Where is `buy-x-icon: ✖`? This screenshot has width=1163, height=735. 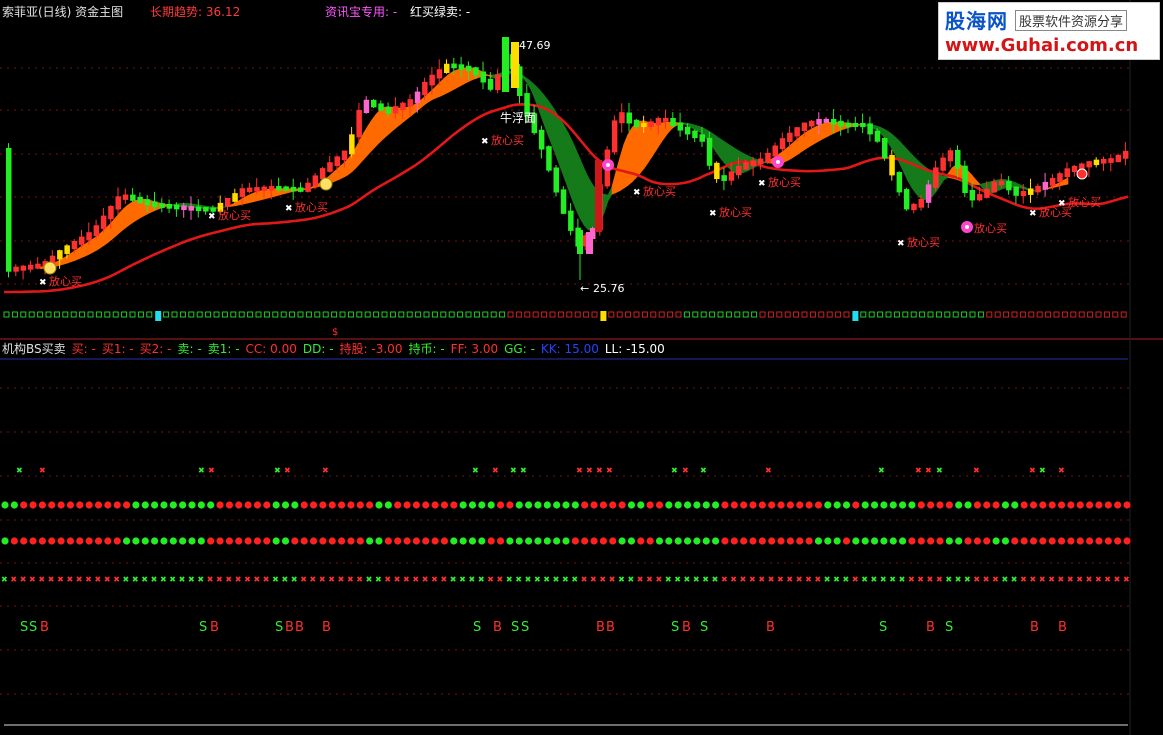 buy-x-icon: ✖ is located at coordinates (713, 214).